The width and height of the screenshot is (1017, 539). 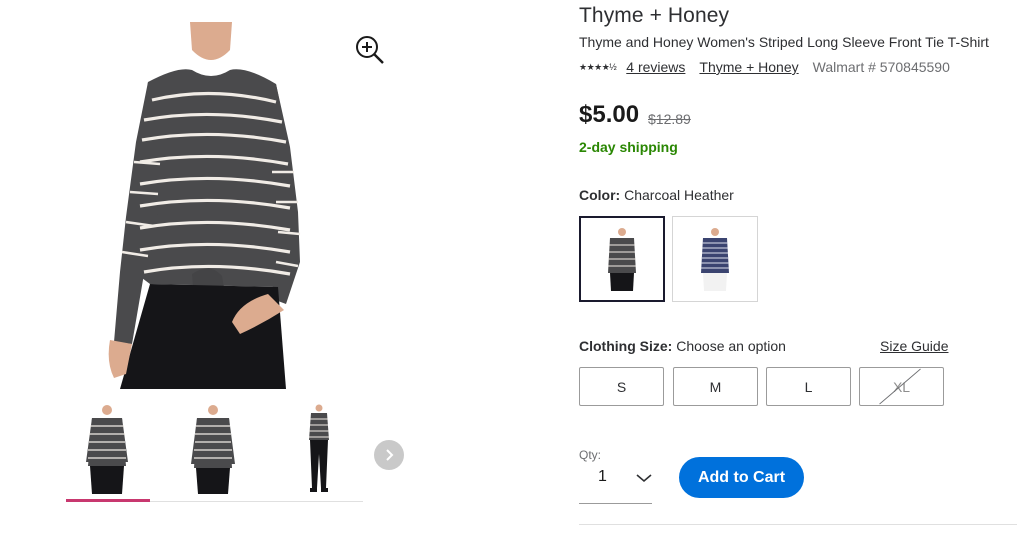 What do you see at coordinates (615, 483) in the screenshot?
I see `quantity-select: 1` at bounding box center [615, 483].